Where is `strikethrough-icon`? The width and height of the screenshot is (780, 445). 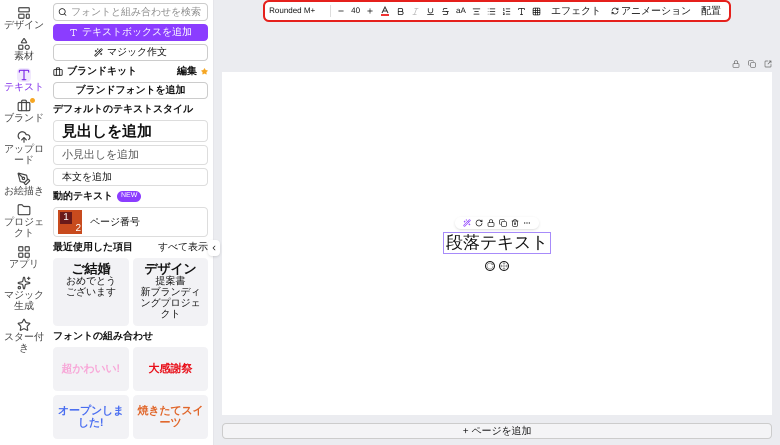
strikethrough-icon is located at coordinates (445, 11).